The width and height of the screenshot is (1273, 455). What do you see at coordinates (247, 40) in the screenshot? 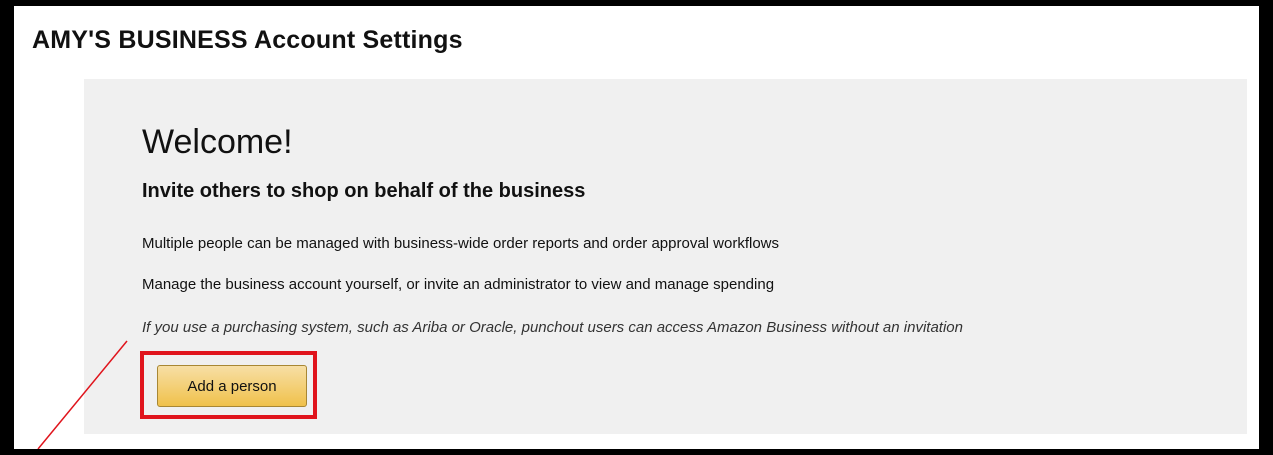
I see `page-title: AMY'S BUSINESS Account Settings` at bounding box center [247, 40].